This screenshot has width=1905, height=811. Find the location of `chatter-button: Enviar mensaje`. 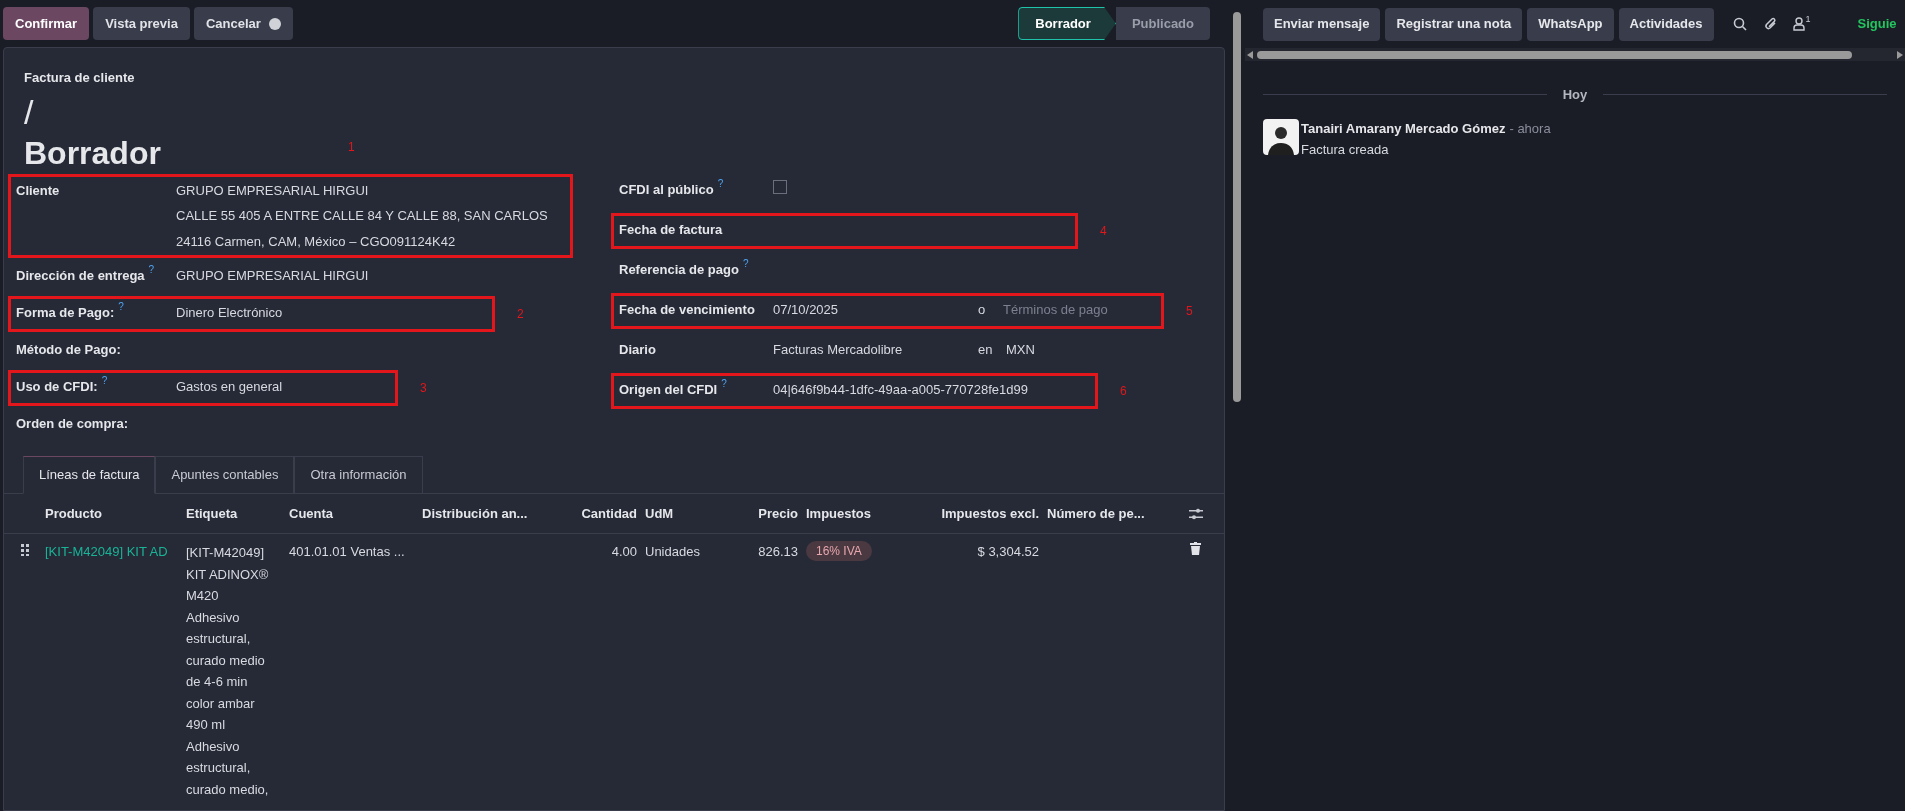

chatter-button: Enviar mensaje is located at coordinates (1322, 24).